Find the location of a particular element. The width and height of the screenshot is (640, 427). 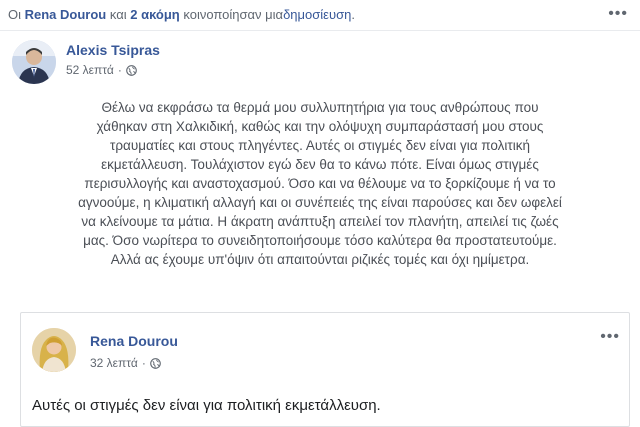

post-author-name: Alexis Tsipras is located at coordinates (113, 50).